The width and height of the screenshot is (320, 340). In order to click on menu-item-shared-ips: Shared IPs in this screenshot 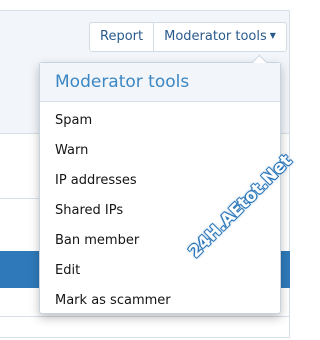, I will do `click(160, 211)`.